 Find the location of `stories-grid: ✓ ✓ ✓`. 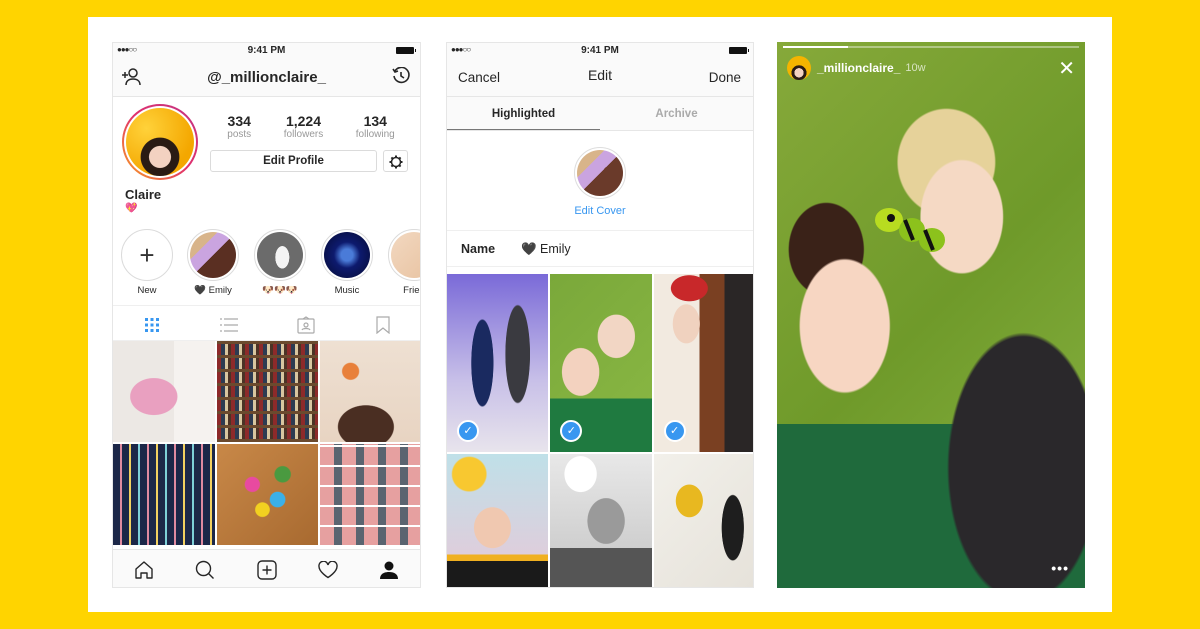

stories-grid: ✓ ✓ ✓ is located at coordinates (600, 430).